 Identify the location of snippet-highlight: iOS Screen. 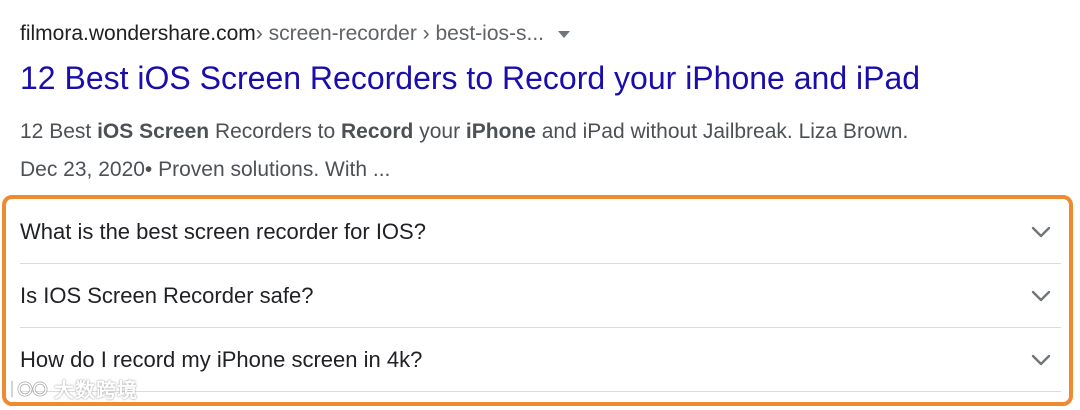
(153, 131).